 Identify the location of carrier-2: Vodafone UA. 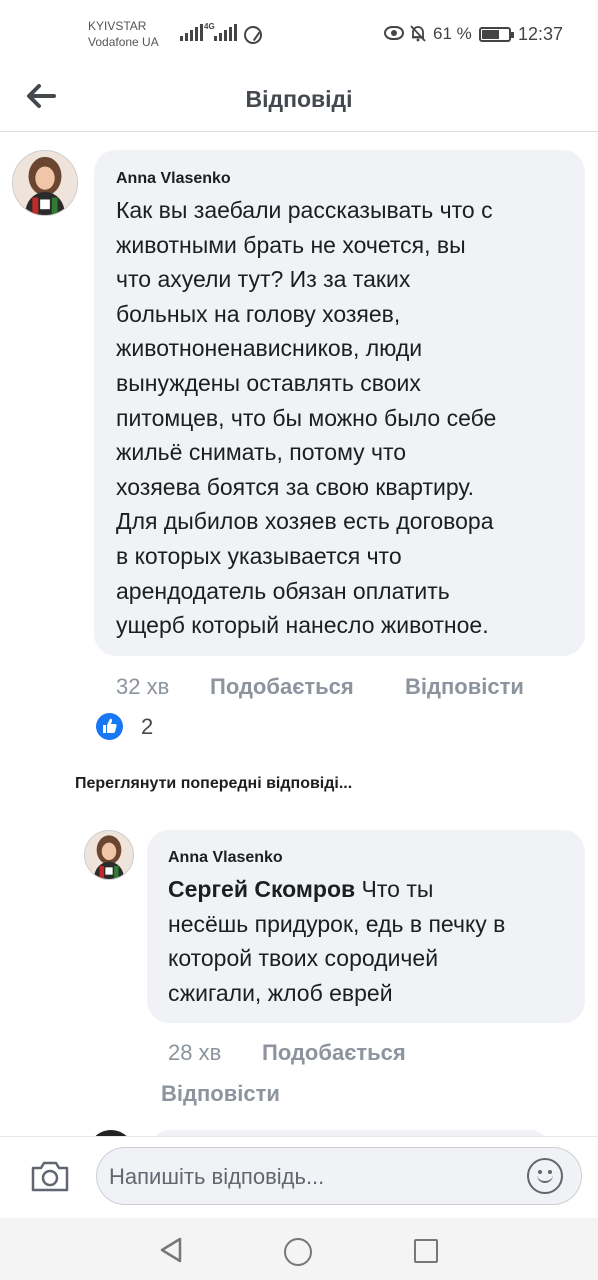
(123, 42).